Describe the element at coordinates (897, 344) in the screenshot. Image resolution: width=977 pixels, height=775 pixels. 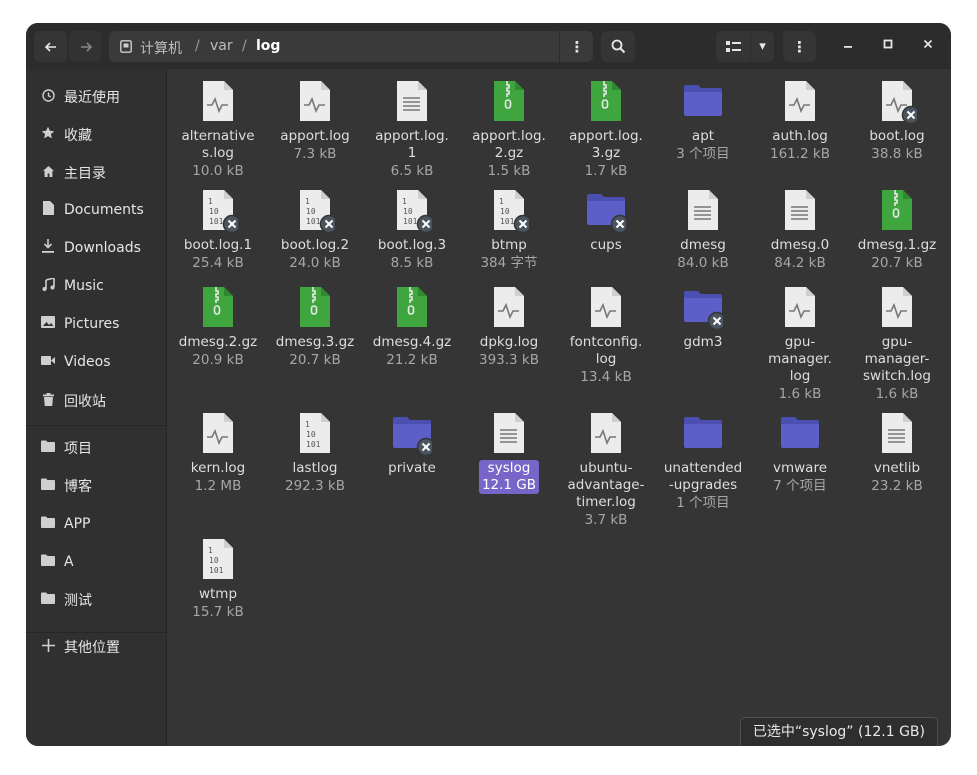
I see `file-item: gpu-manager-switch.log 1.6 kB` at that location.